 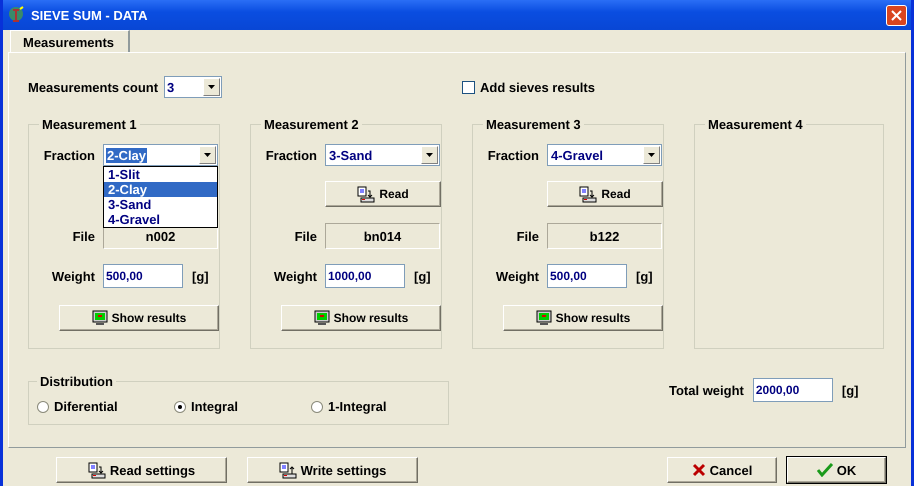 I want to click on read-button: Read settings, so click(x=141, y=470).